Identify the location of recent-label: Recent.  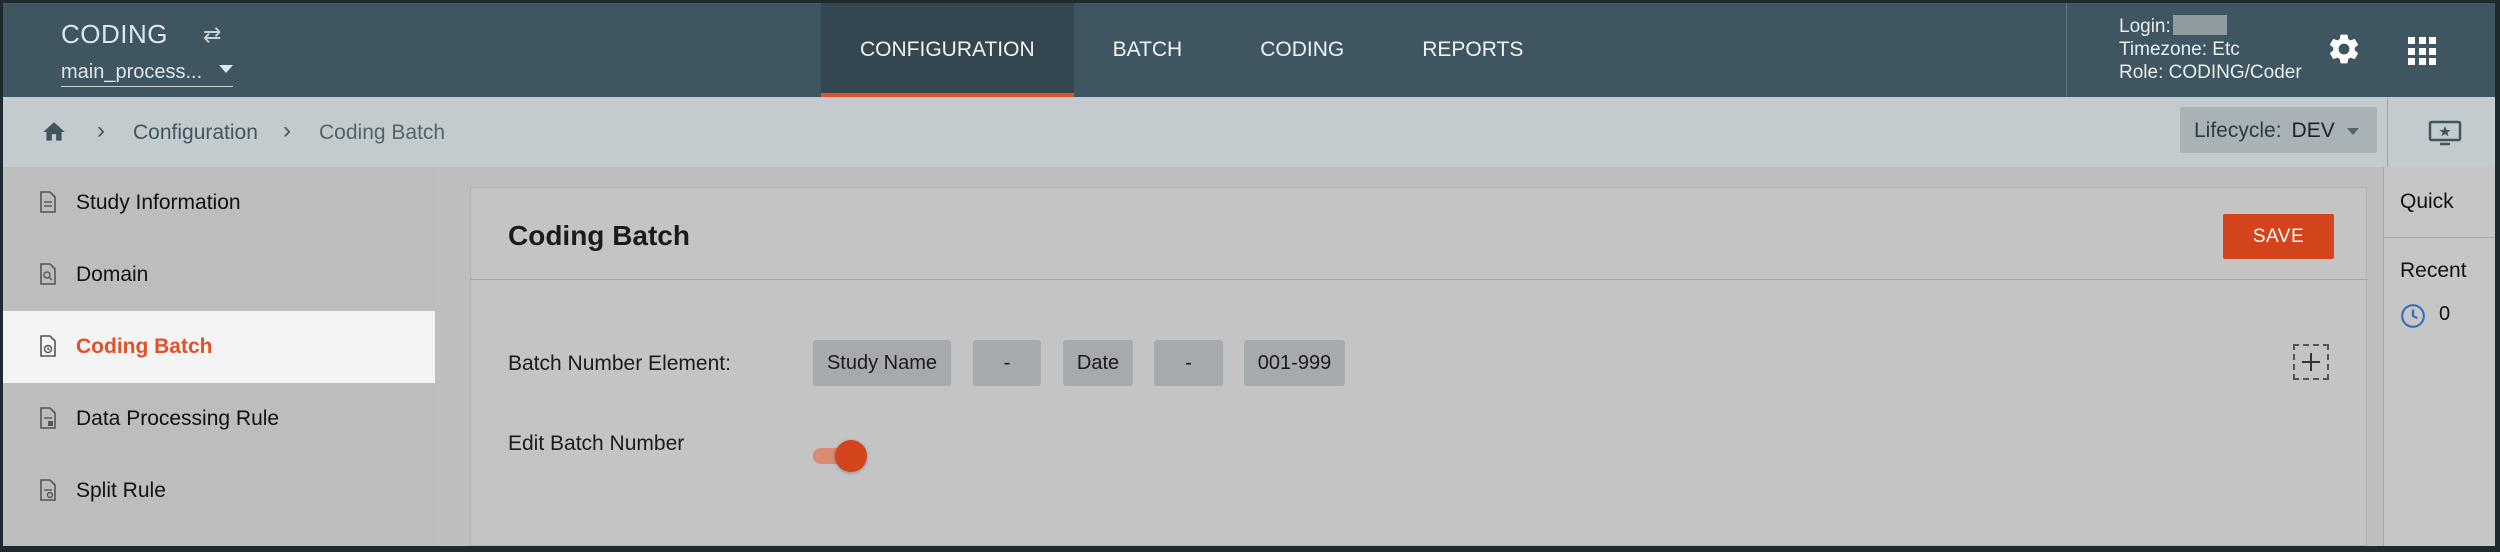
(2433, 270).